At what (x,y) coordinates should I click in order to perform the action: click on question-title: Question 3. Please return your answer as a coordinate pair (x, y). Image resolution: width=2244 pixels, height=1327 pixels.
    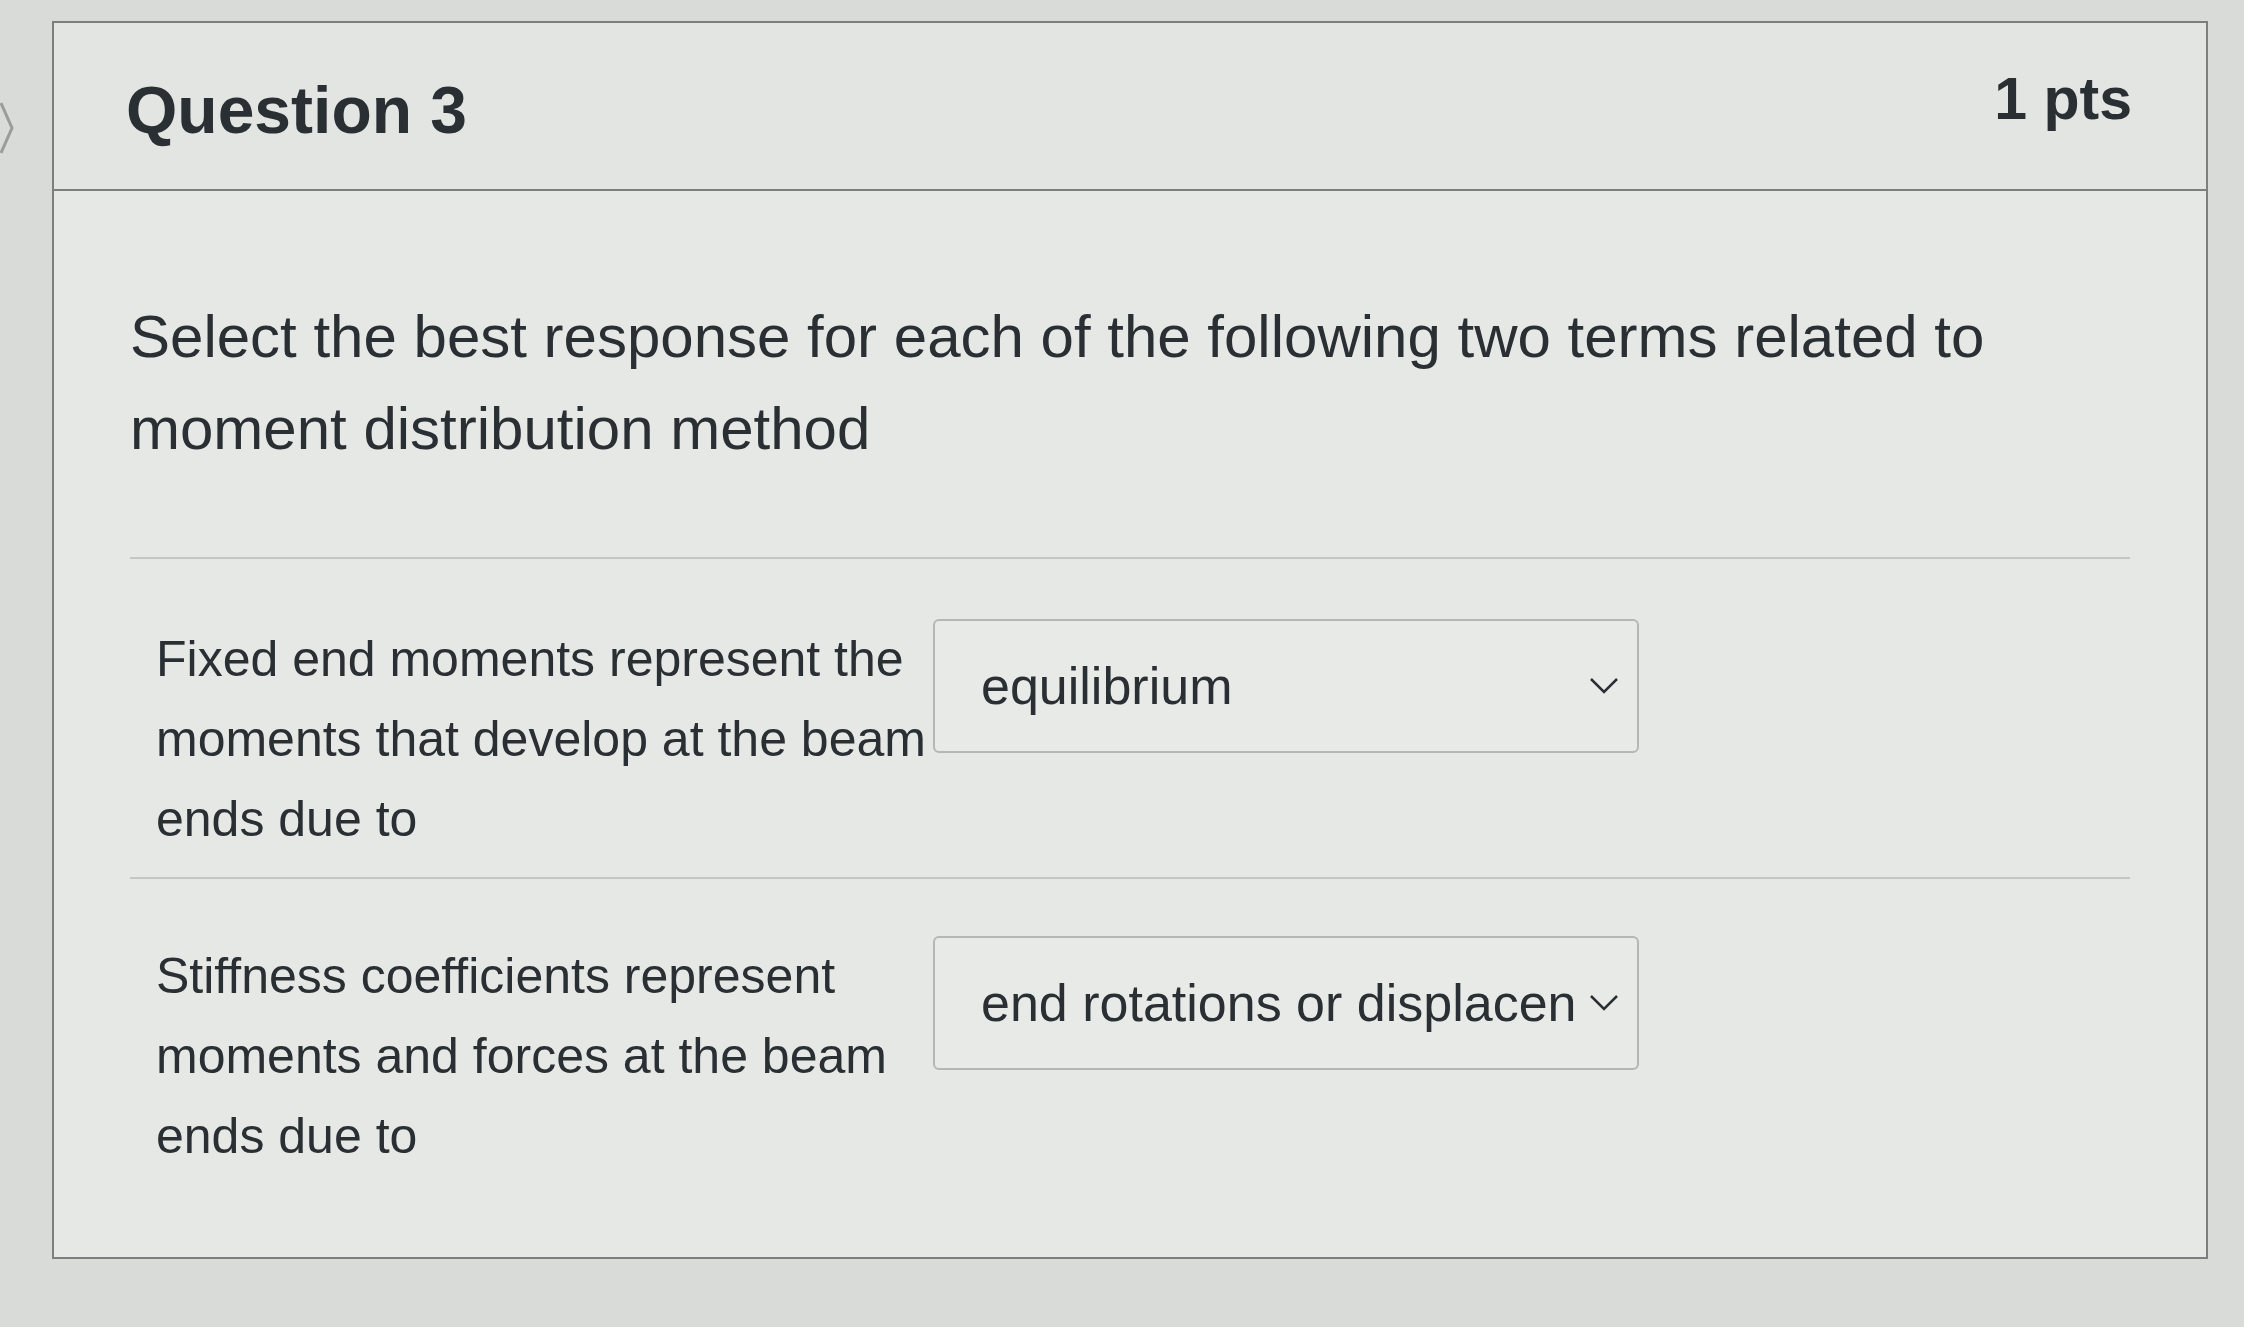
    Looking at the image, I should click on (297, 110).